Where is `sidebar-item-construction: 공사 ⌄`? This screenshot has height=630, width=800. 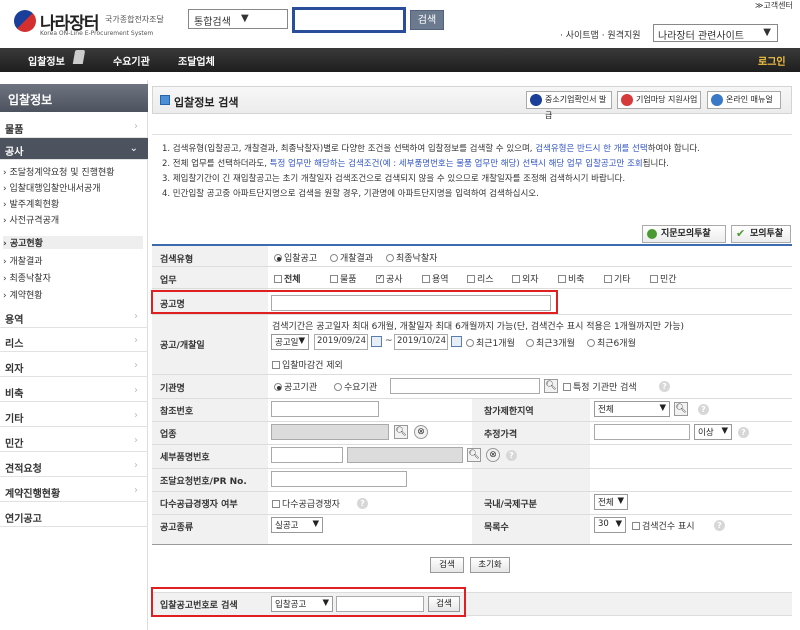
sidebar-item-construction: 공사 ⌄ is located at coordinates (74, 149).